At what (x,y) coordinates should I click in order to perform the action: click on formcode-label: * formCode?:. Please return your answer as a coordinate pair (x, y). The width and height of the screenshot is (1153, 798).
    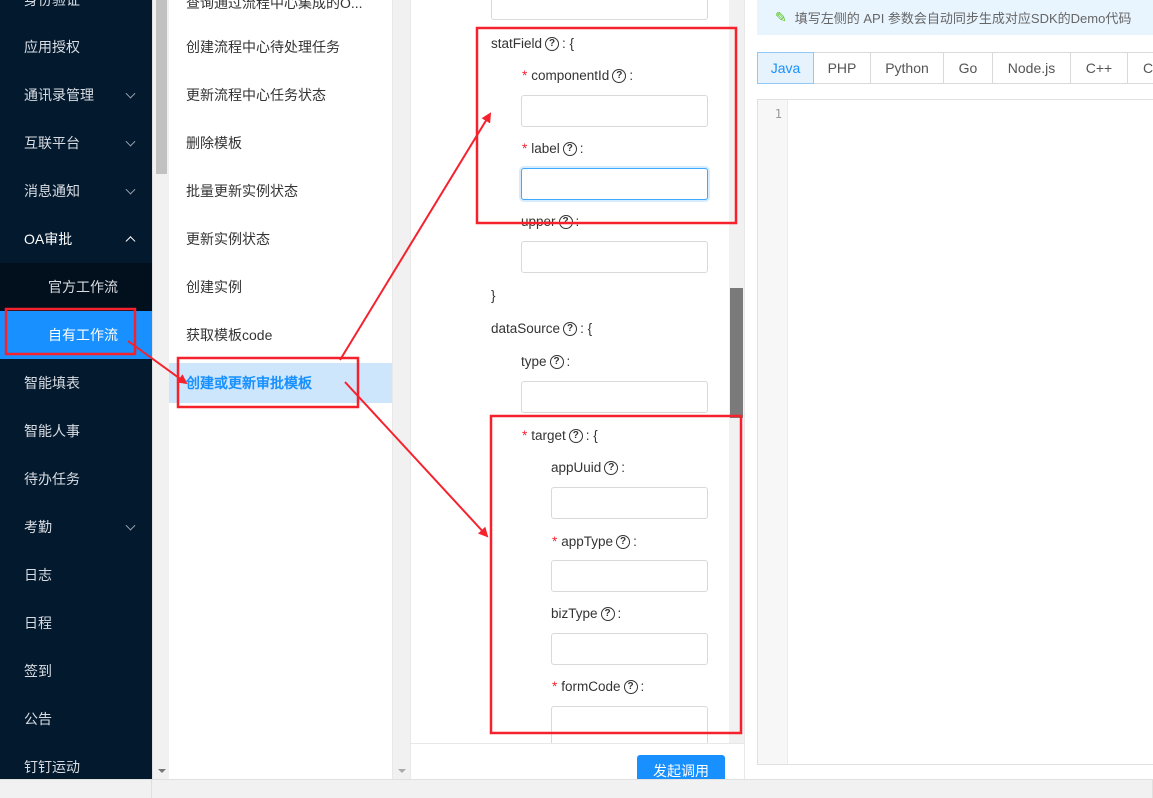
    Looking at the image, I should click on (598, 686).